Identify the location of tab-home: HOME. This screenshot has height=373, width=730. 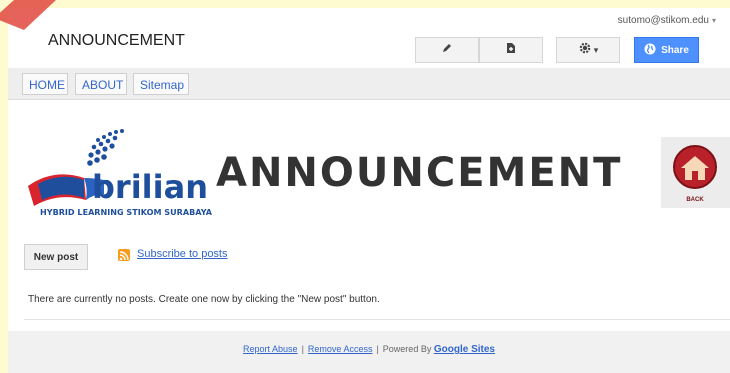
(45, 84).